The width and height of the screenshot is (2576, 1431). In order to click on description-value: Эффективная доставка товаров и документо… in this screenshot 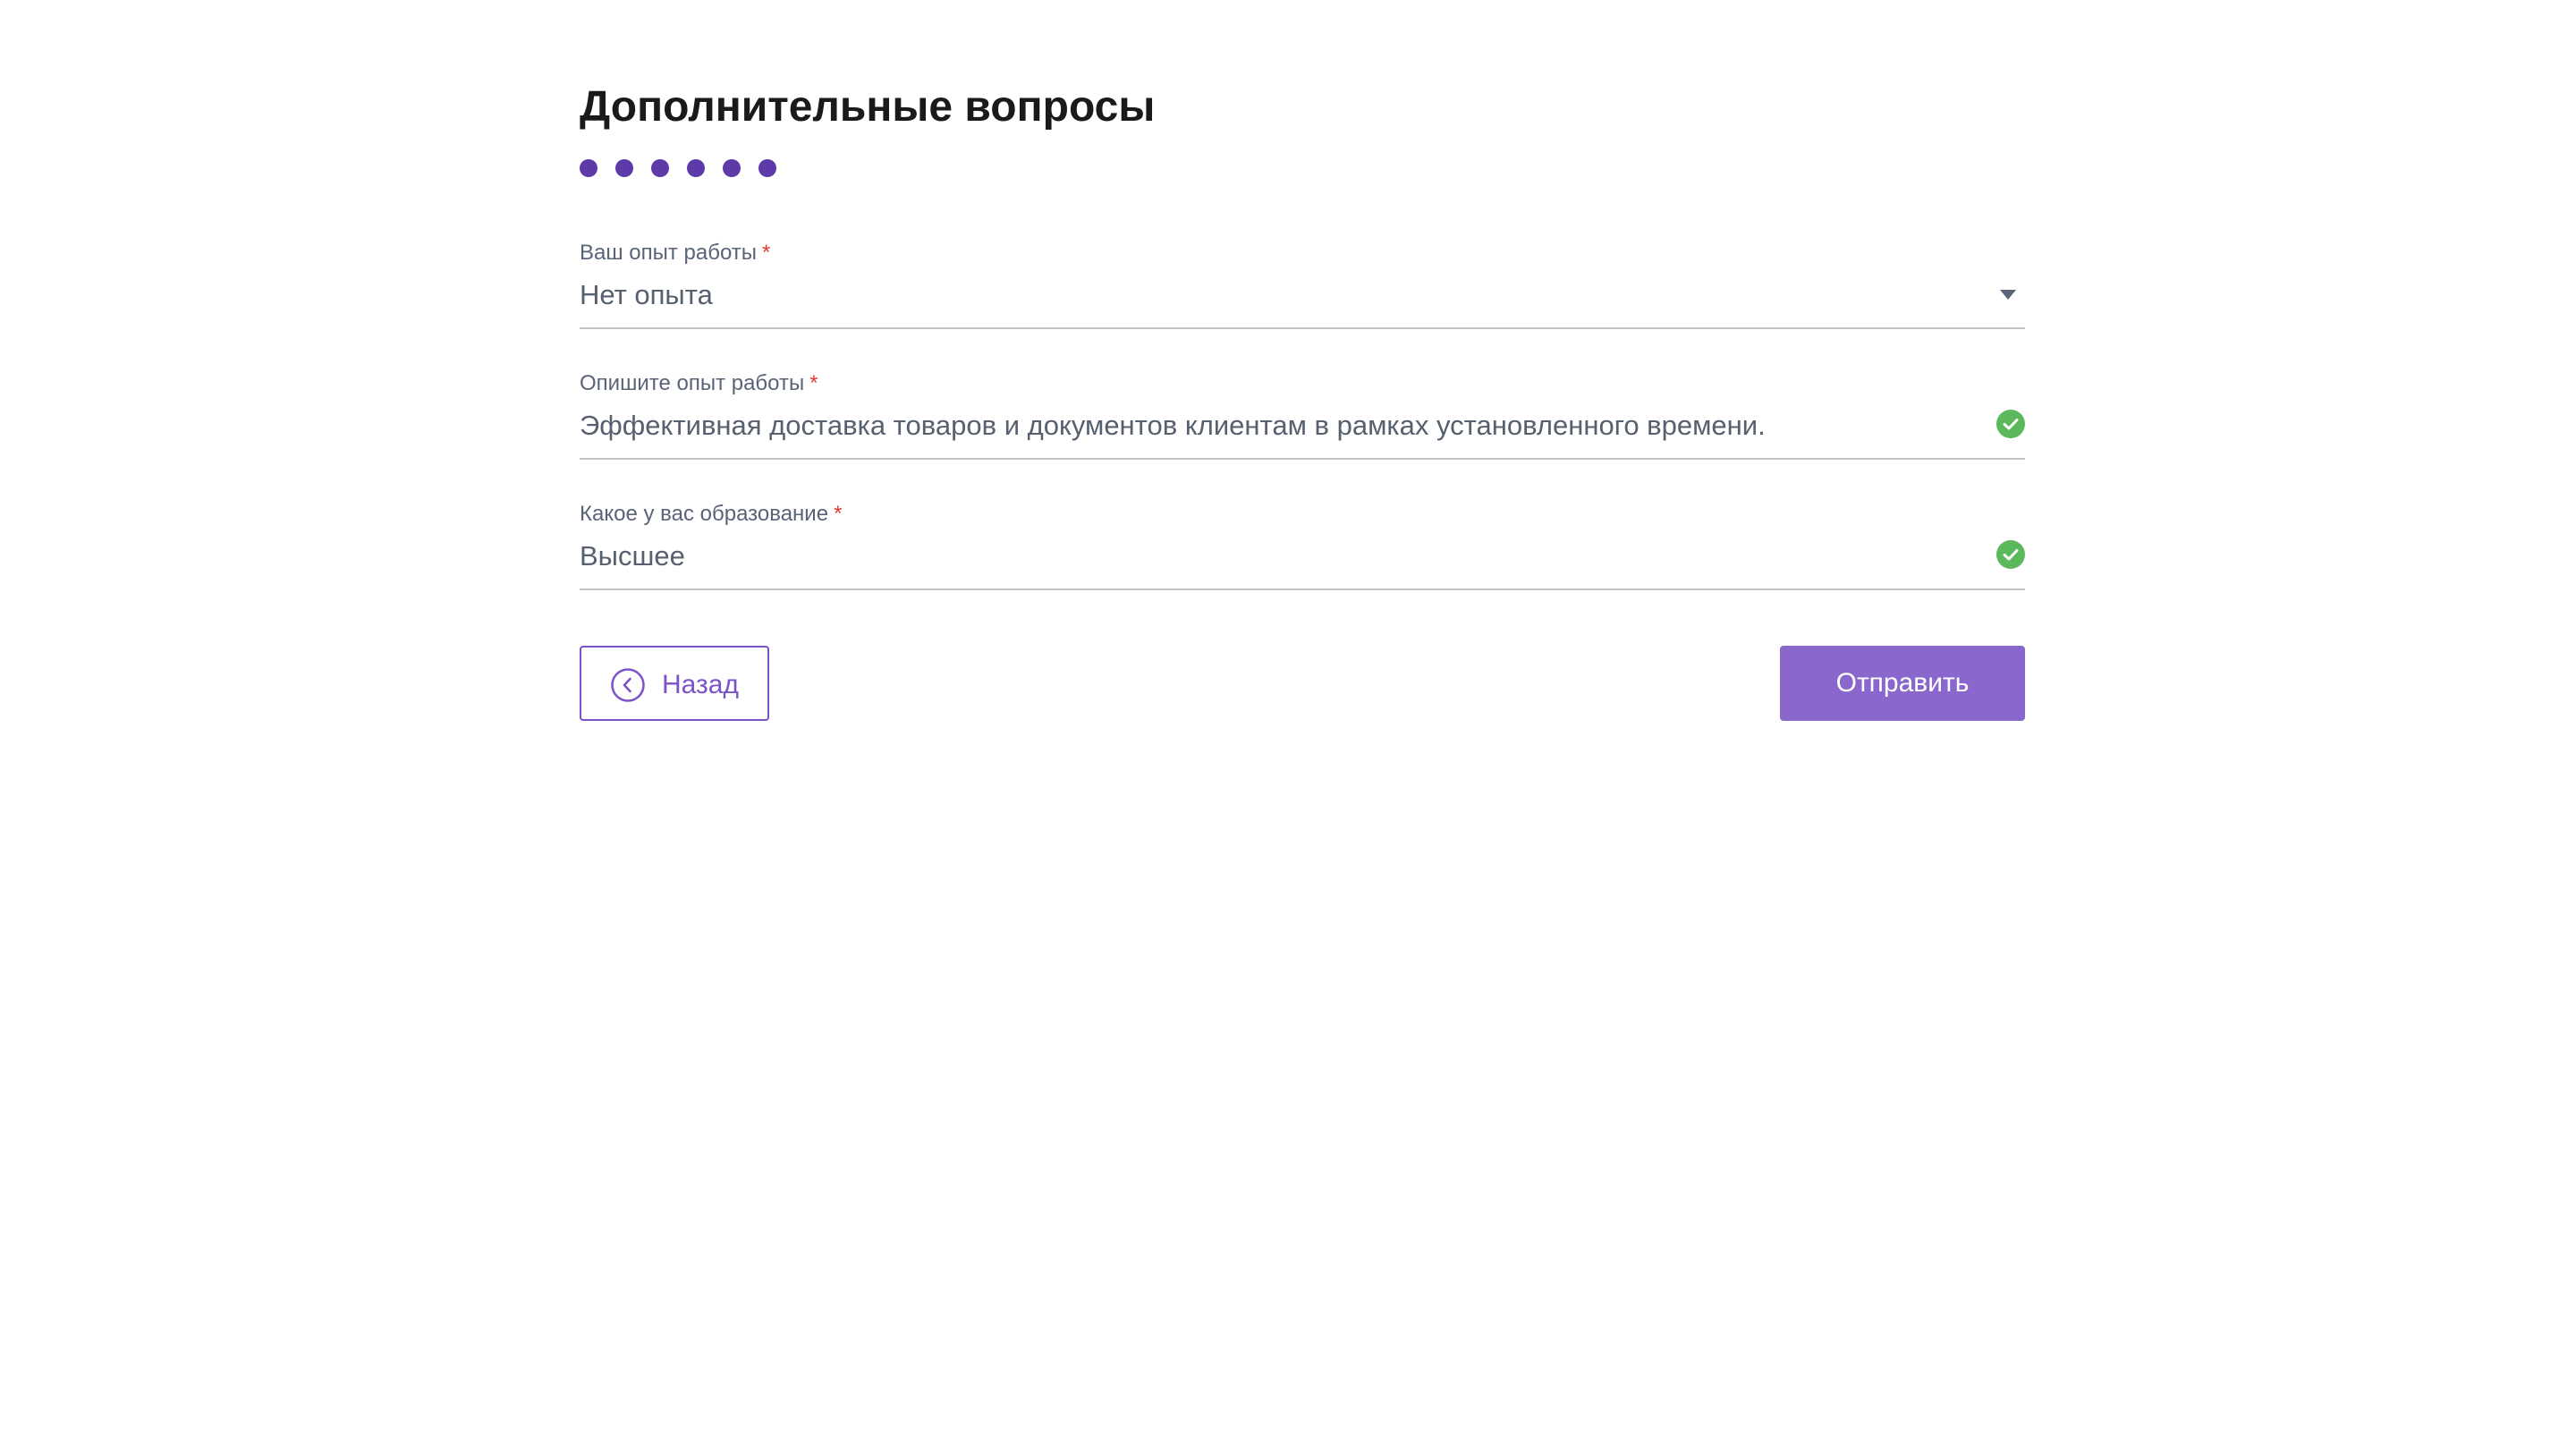, I will do `click(1173, 426)`.